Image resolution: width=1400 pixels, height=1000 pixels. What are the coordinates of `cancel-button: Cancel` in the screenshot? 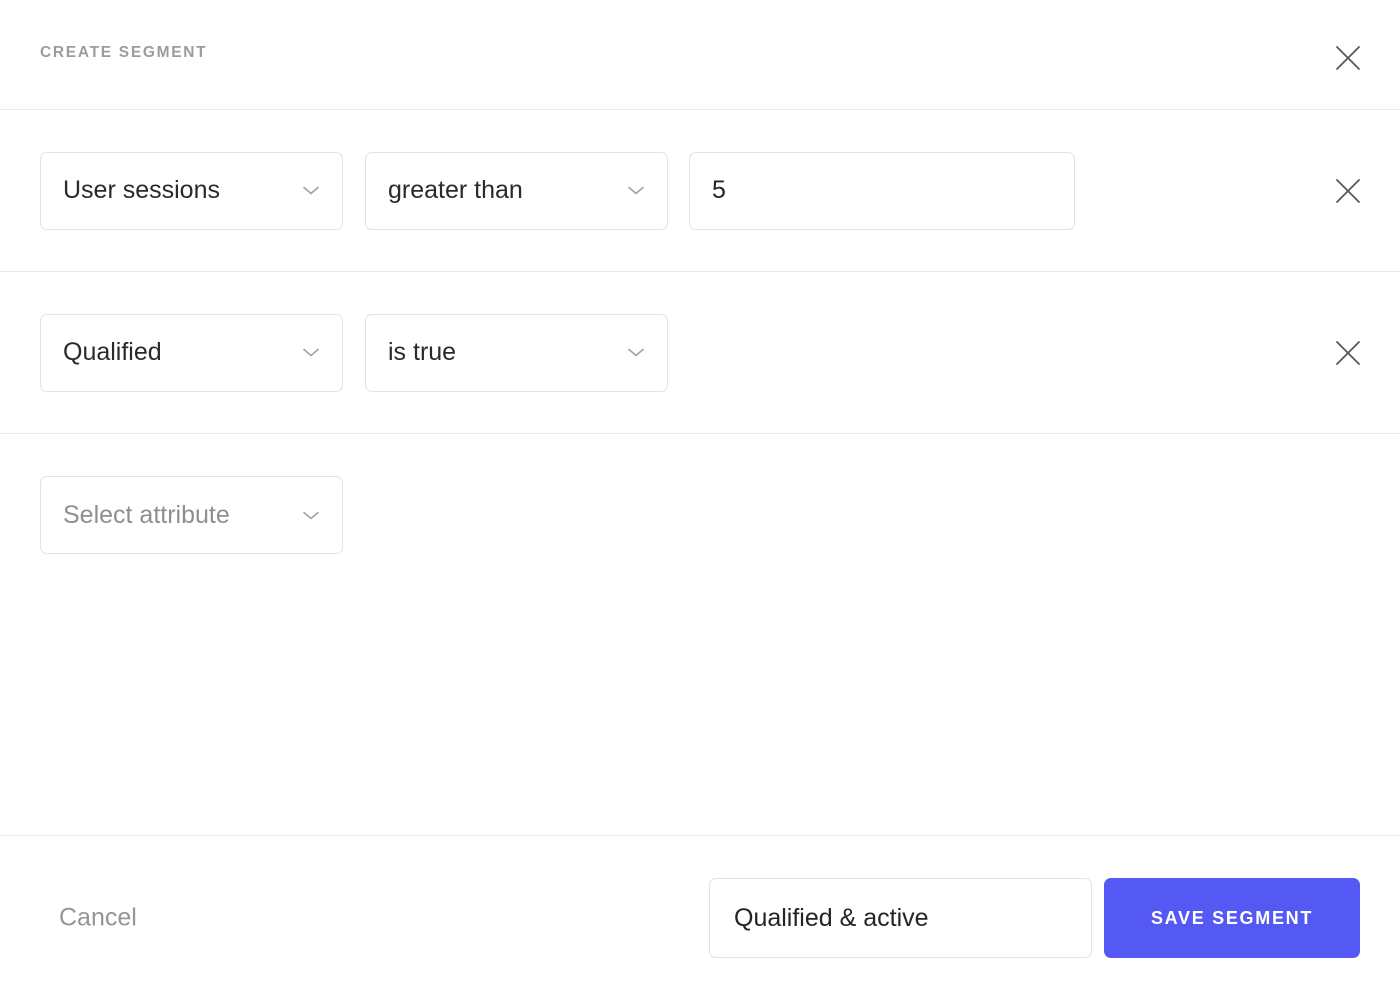 It's located at (98, 918).